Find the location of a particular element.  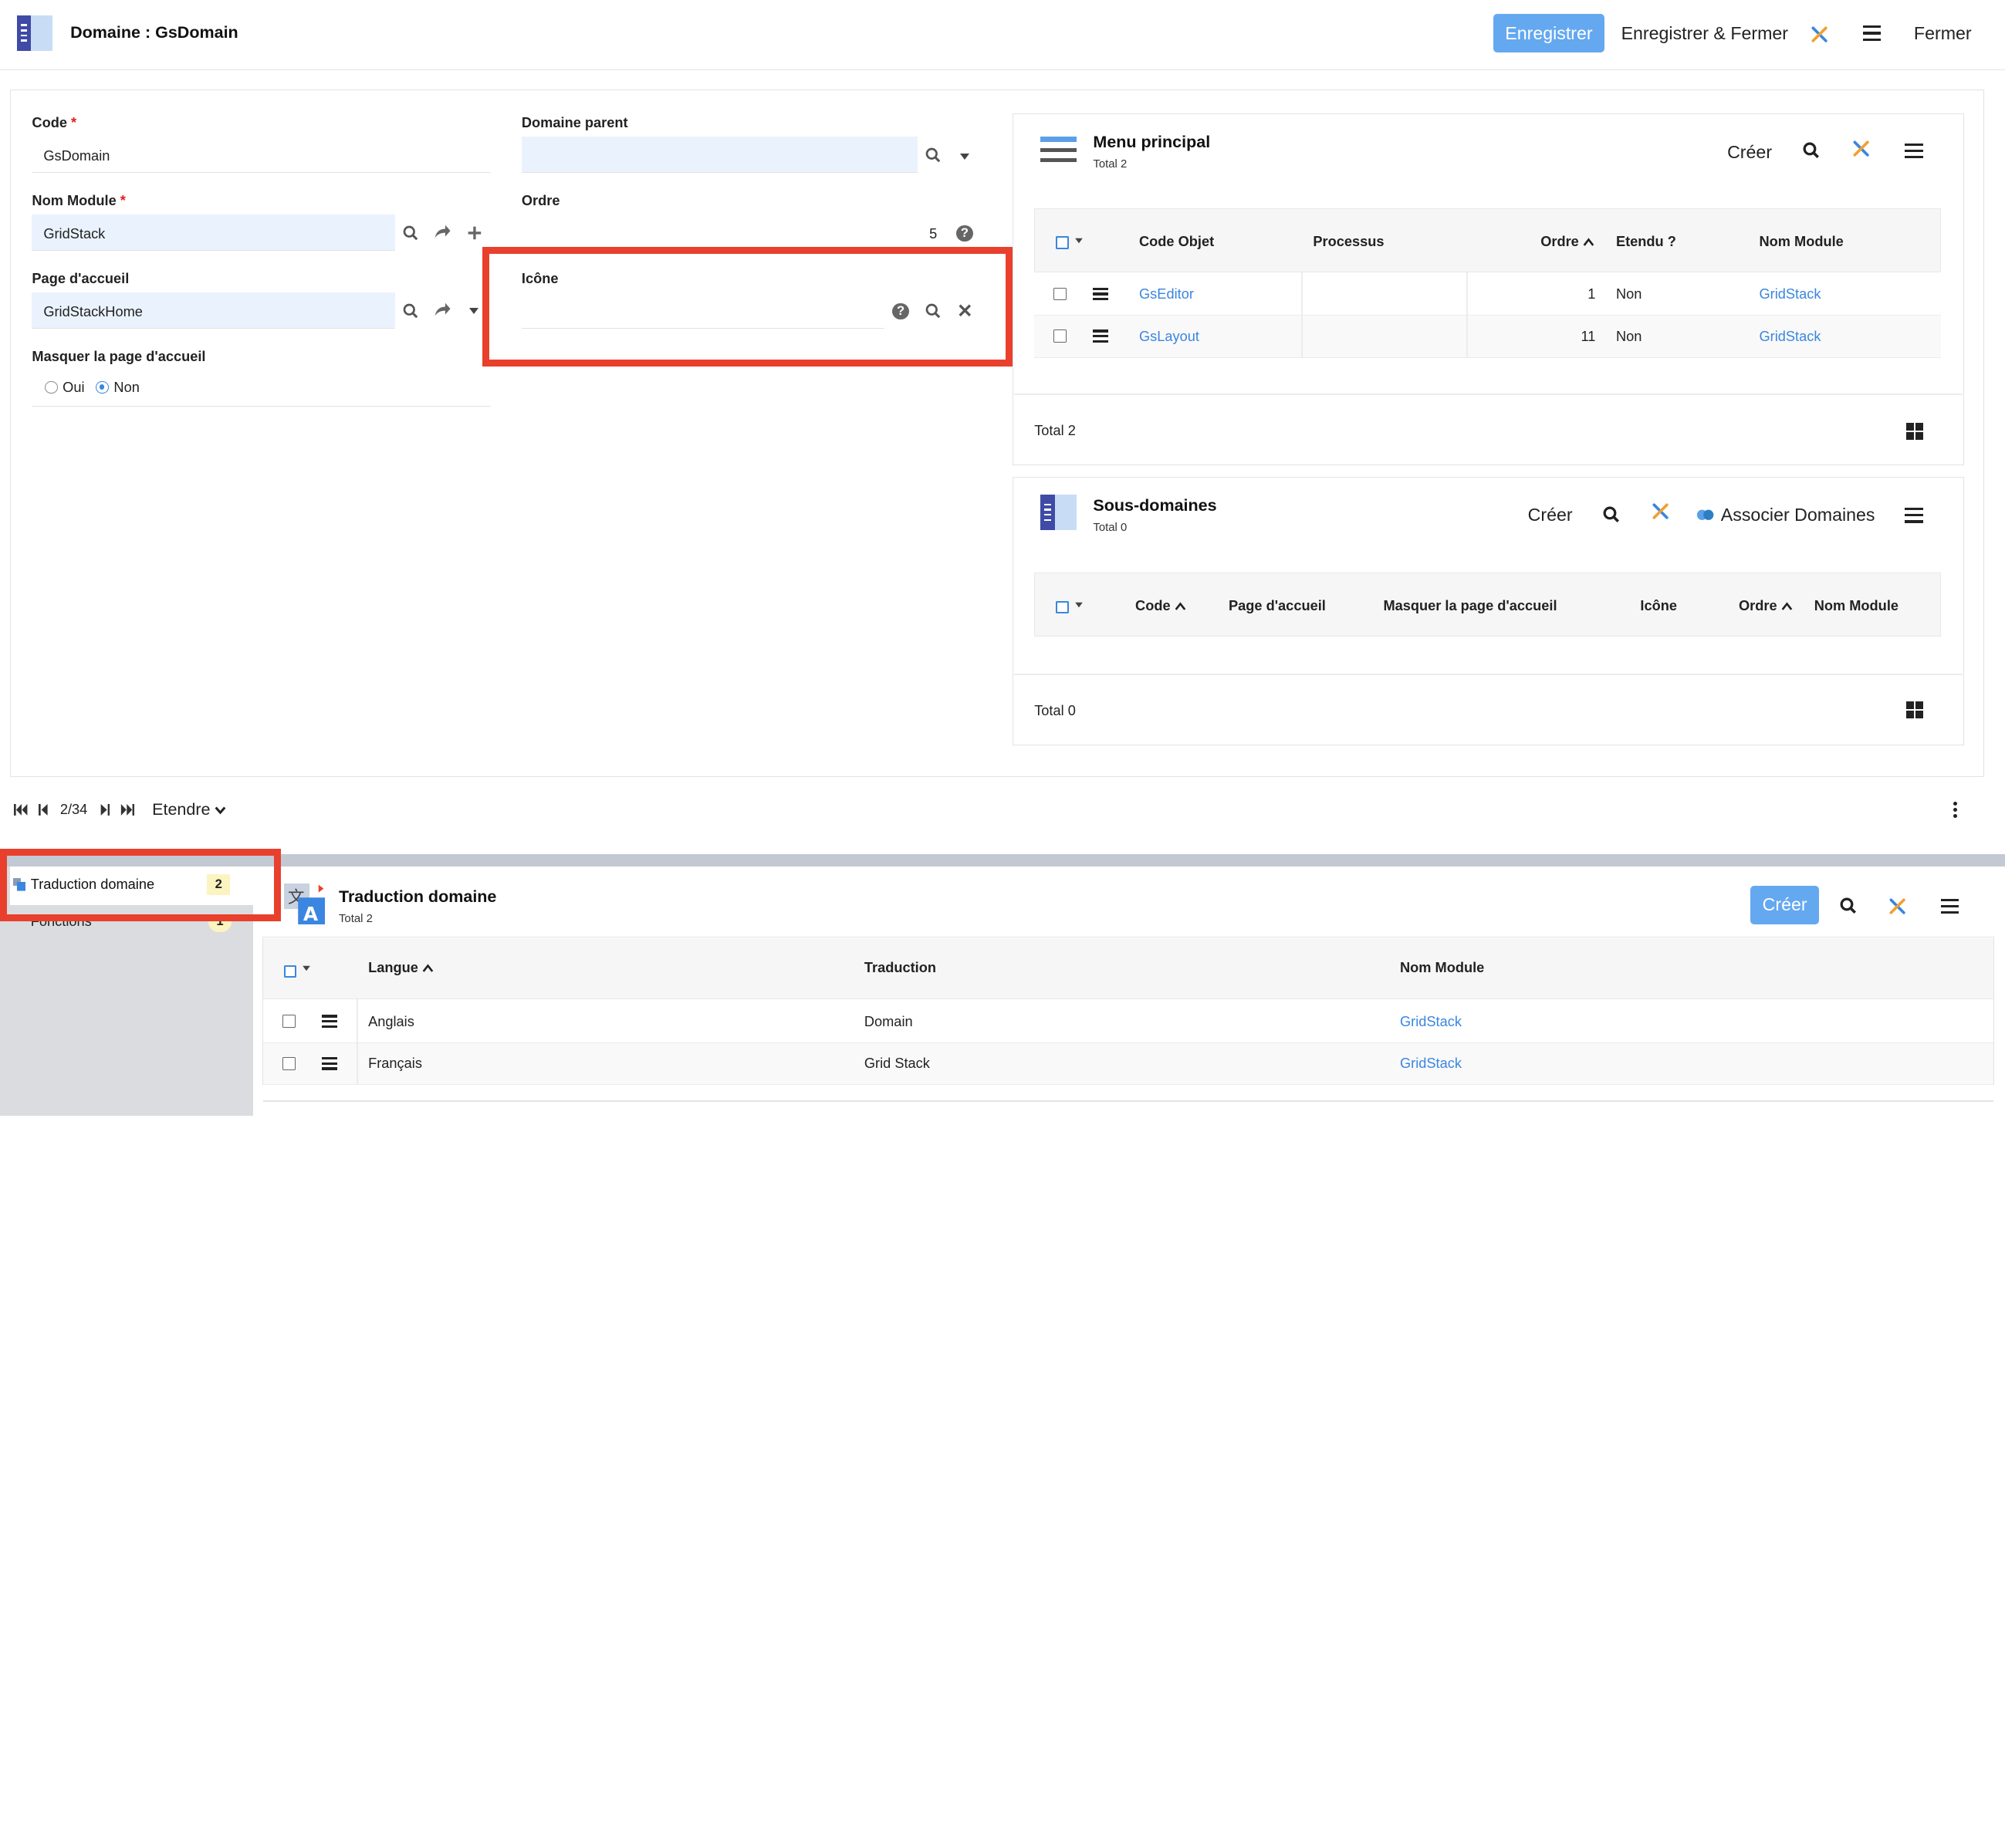

col-code: Code is located at coordinates (1160, 606).